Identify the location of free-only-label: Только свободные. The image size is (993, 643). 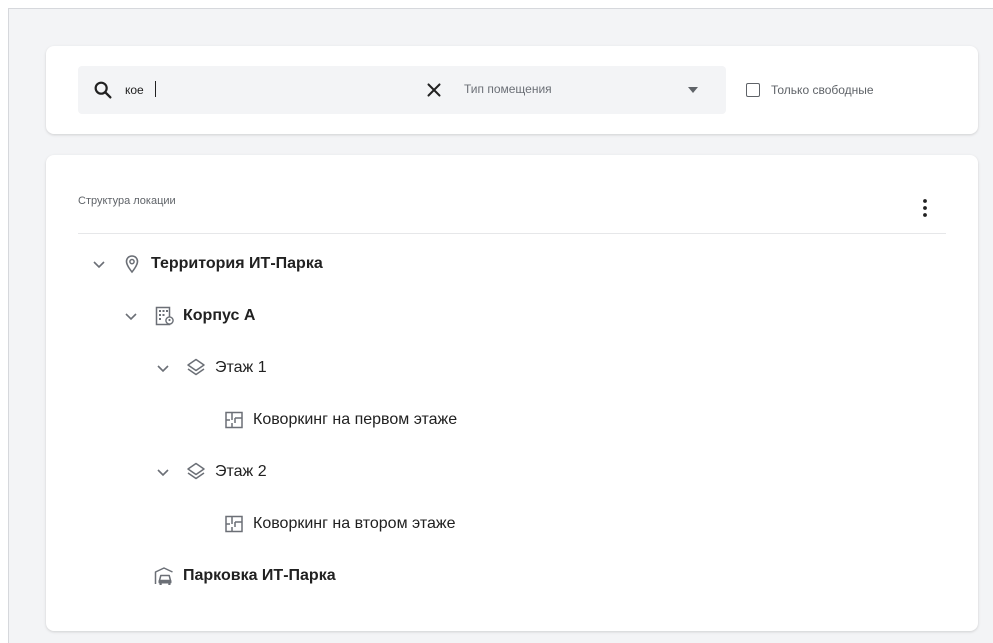
(822, 90).